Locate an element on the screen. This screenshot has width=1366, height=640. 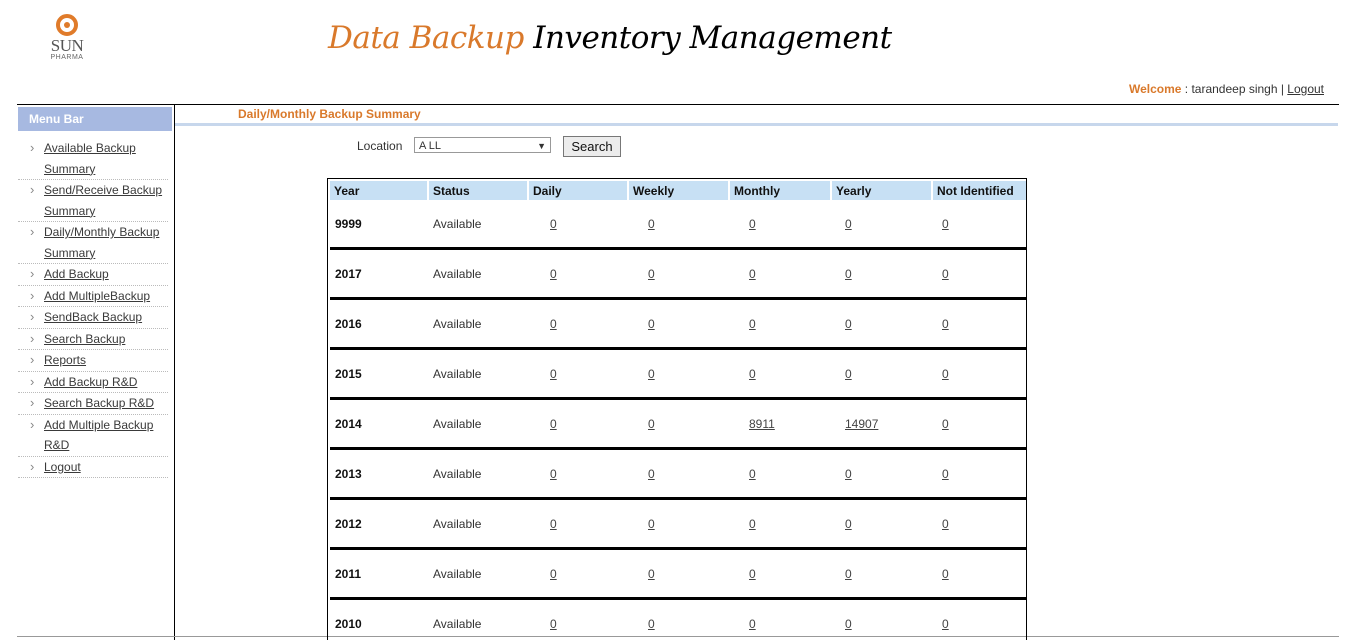
year-cell: 2011 is located at coordinates (379, 574).